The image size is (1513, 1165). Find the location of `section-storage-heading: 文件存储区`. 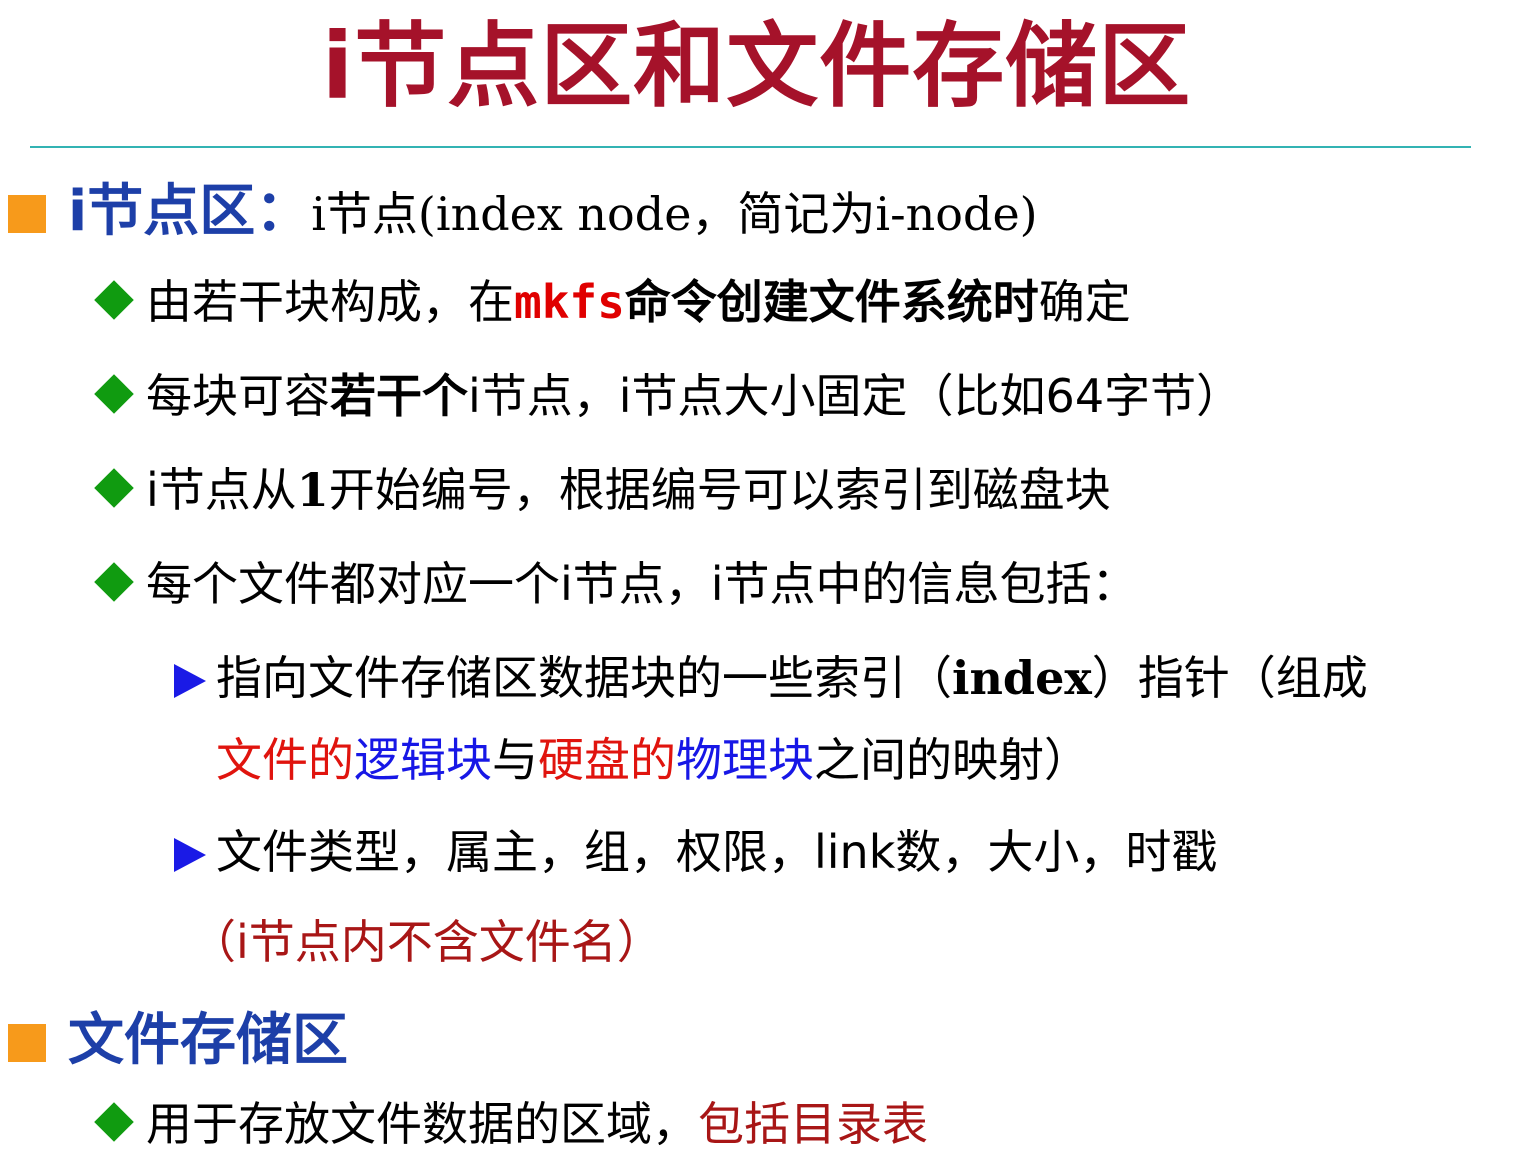

section-storage-heading: 文件存储区 is located at coordinates (178, 1042).